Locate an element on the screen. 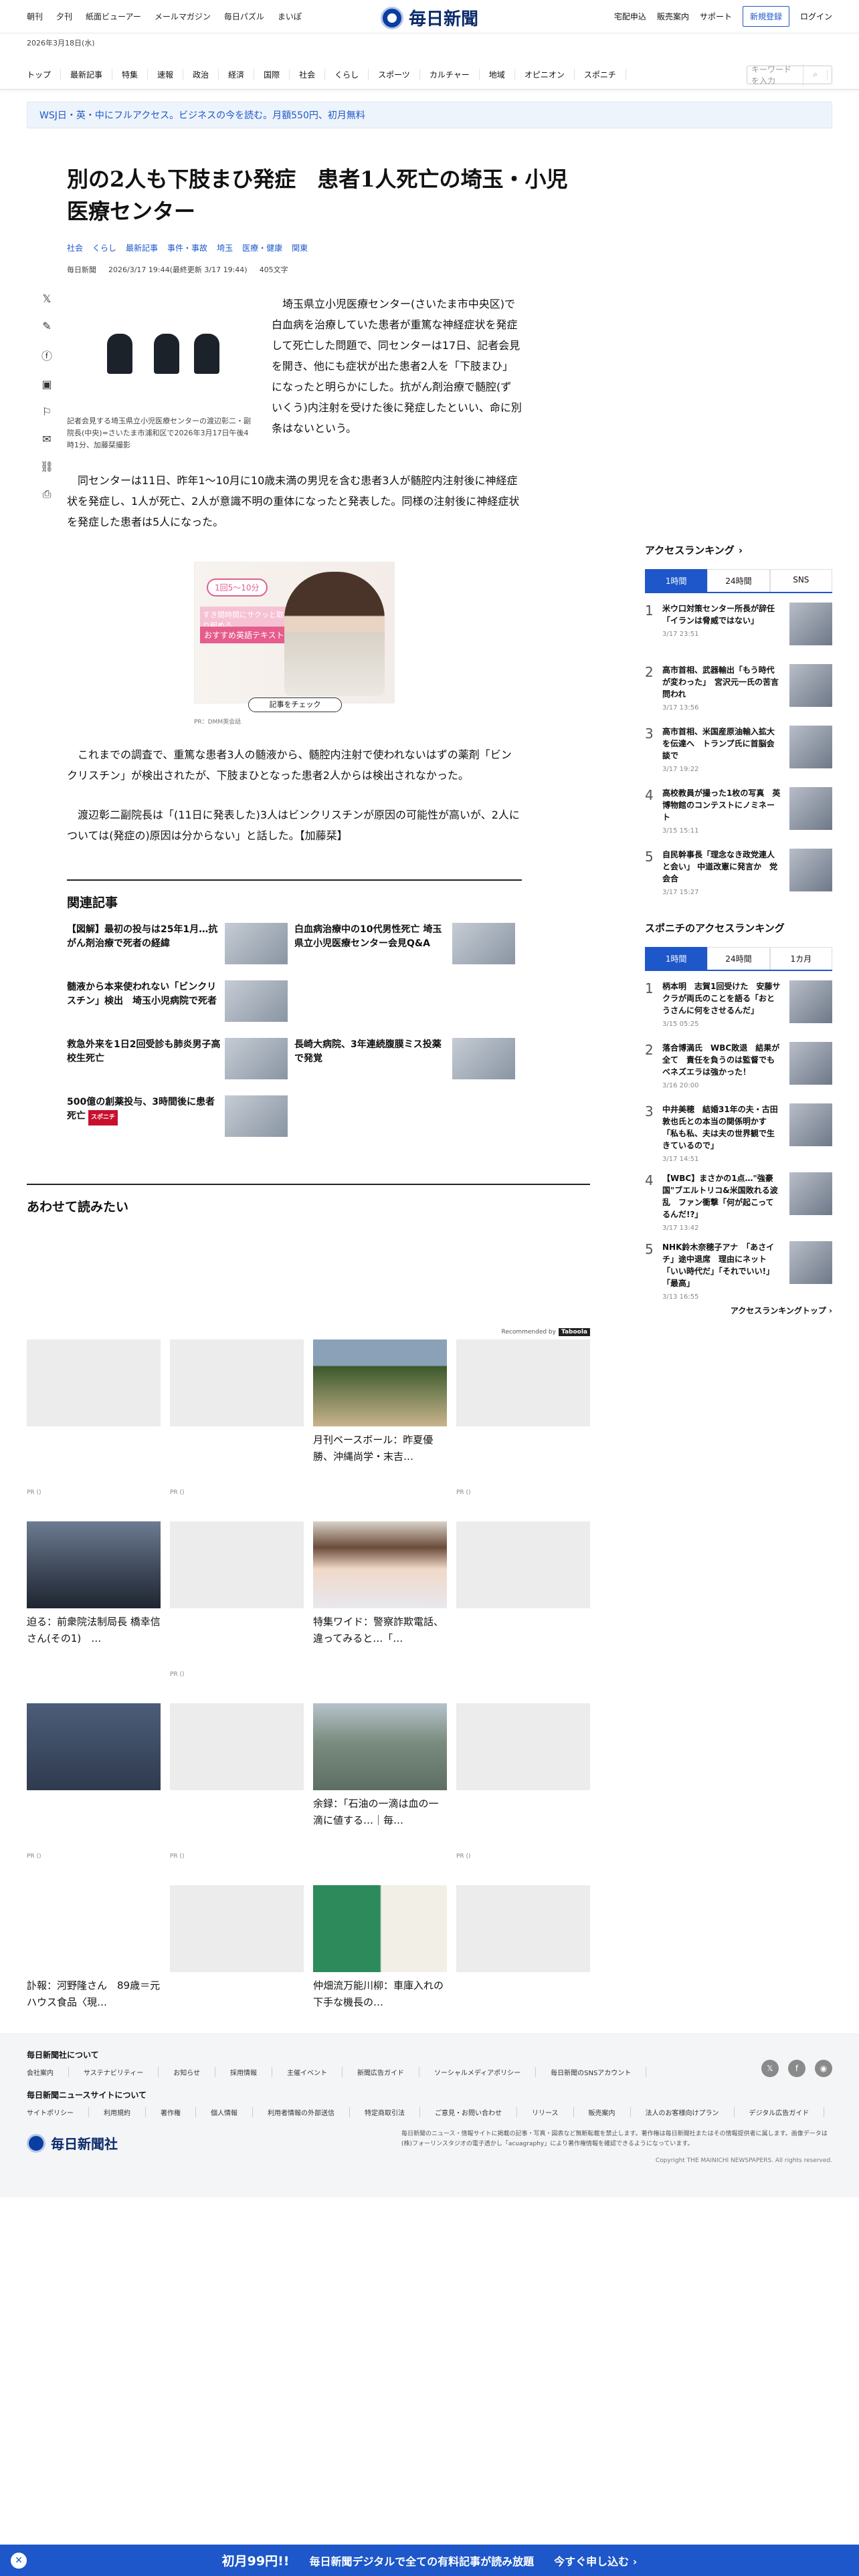  footer-link: ソーシャルメディアポリシー is located at coordinates (486, 2072).